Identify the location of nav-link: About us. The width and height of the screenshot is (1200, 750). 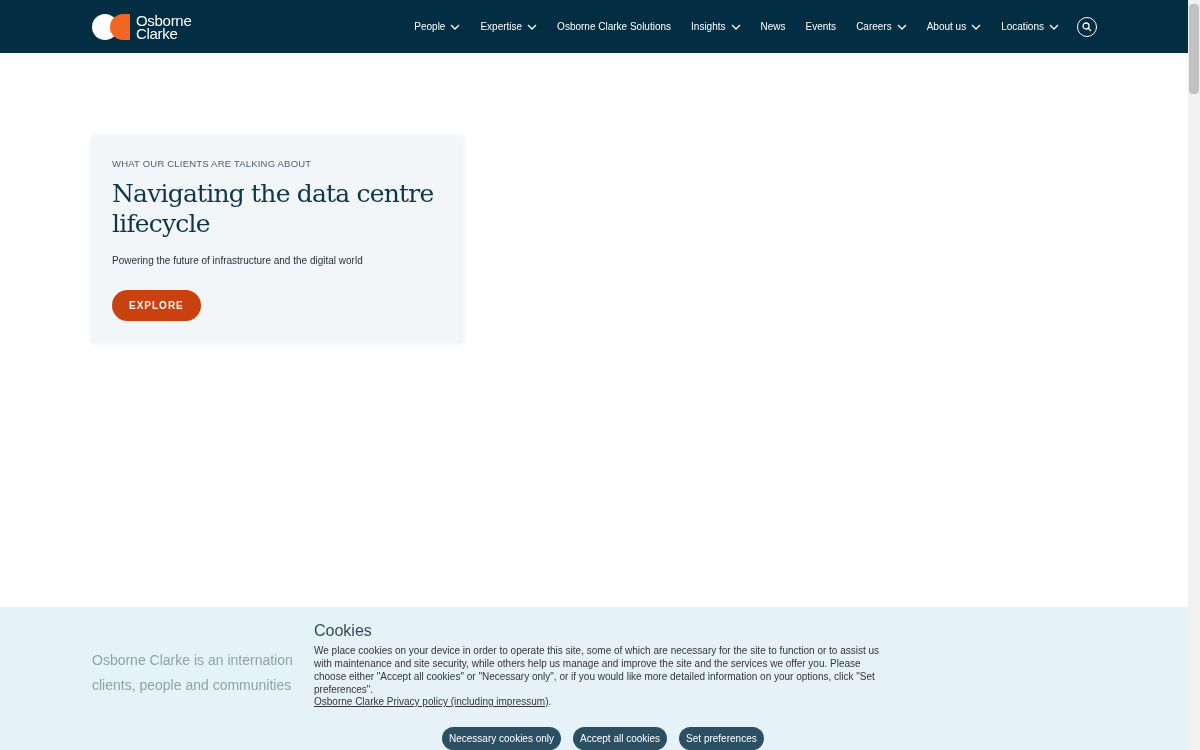
(954, 27).